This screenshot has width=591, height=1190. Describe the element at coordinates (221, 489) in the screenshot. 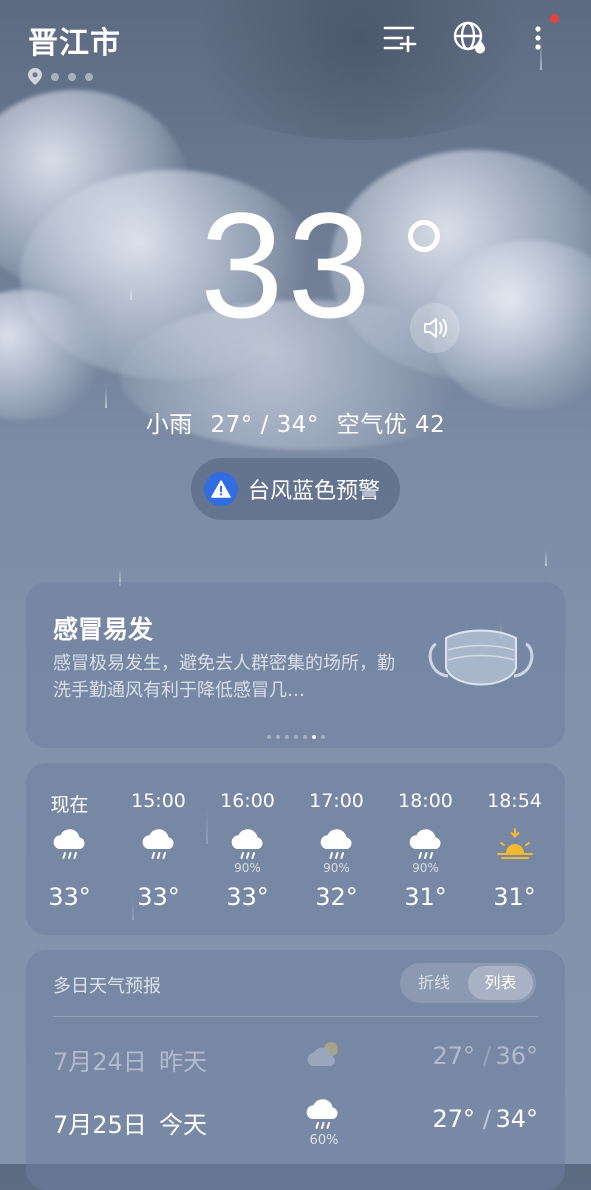

I see `warning-icon` at that location.